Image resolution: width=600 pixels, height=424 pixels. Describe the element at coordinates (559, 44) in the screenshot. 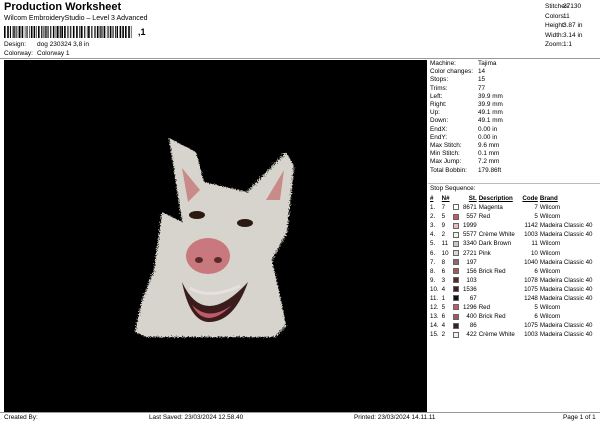

I see `stat-zoom: Zoom:1:1` at that location.